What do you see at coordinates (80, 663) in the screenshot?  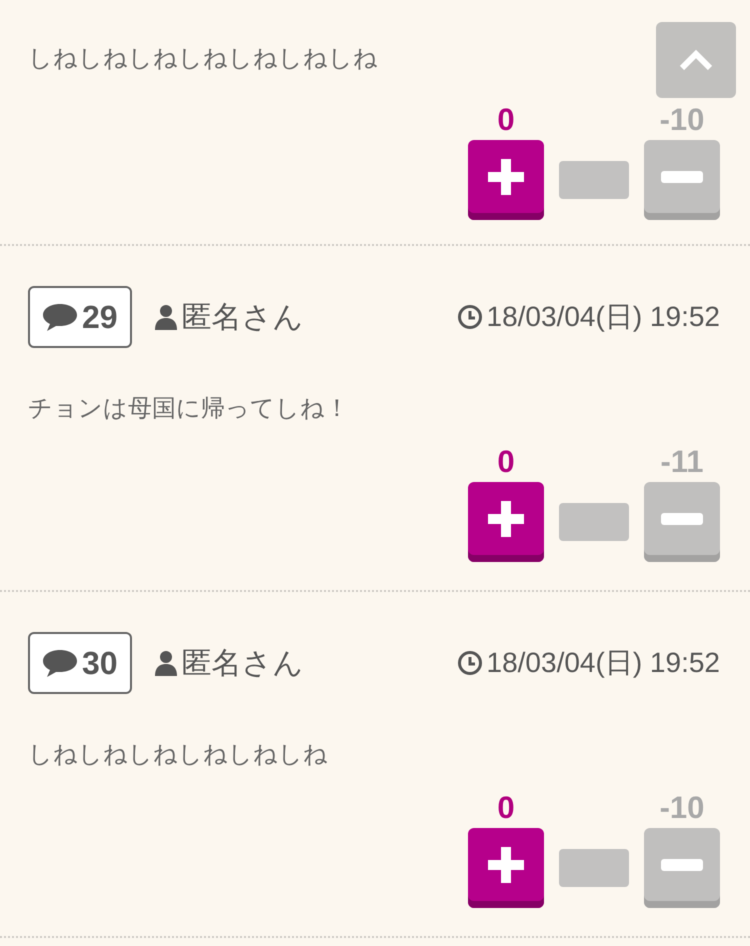 I see `comment-count-badge: 30` at bounding box center [80, 663].